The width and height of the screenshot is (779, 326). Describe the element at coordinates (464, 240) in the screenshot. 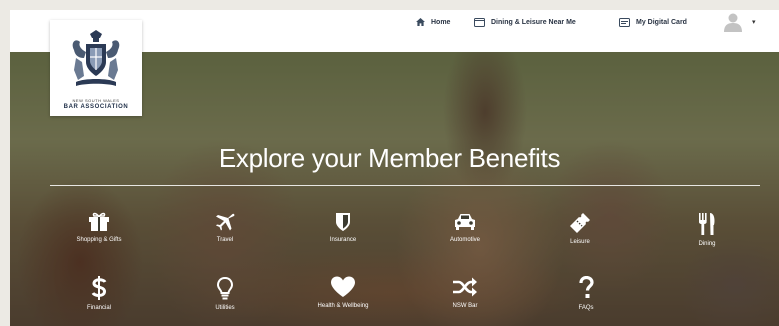

I see `benefit-label: Automotive` at that location.